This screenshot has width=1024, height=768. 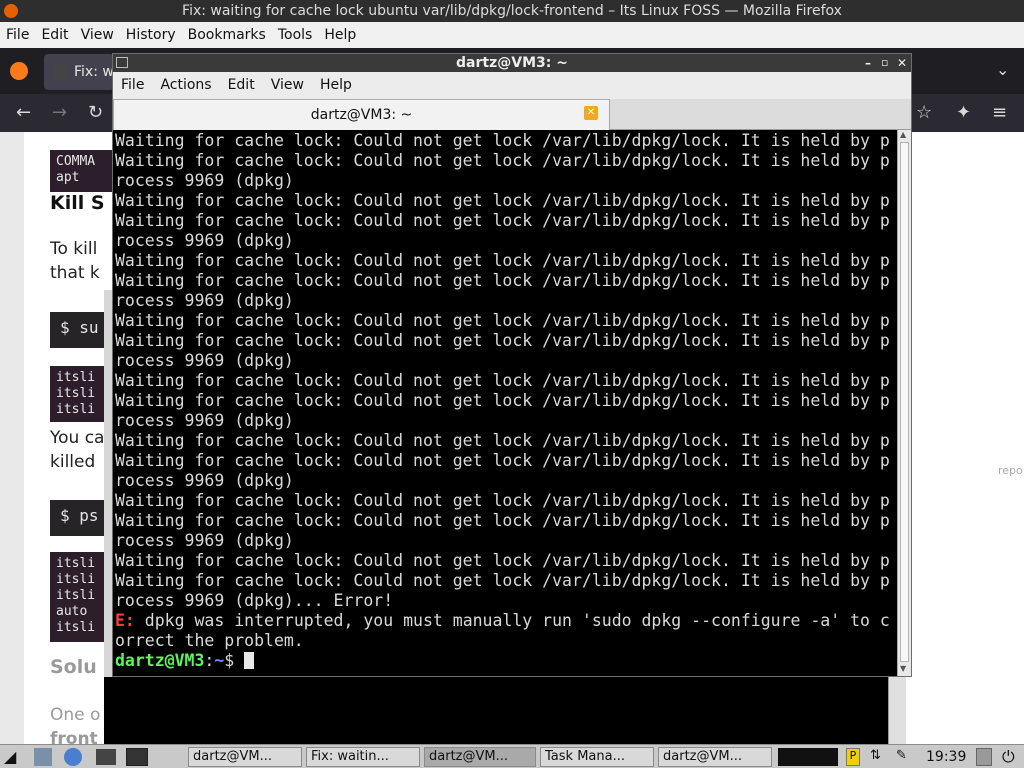 What do you see at coordinates (999, 113) in the screenshot?
I see `hamburger-menu-icon: ≡` at bounding box center [999, 113].